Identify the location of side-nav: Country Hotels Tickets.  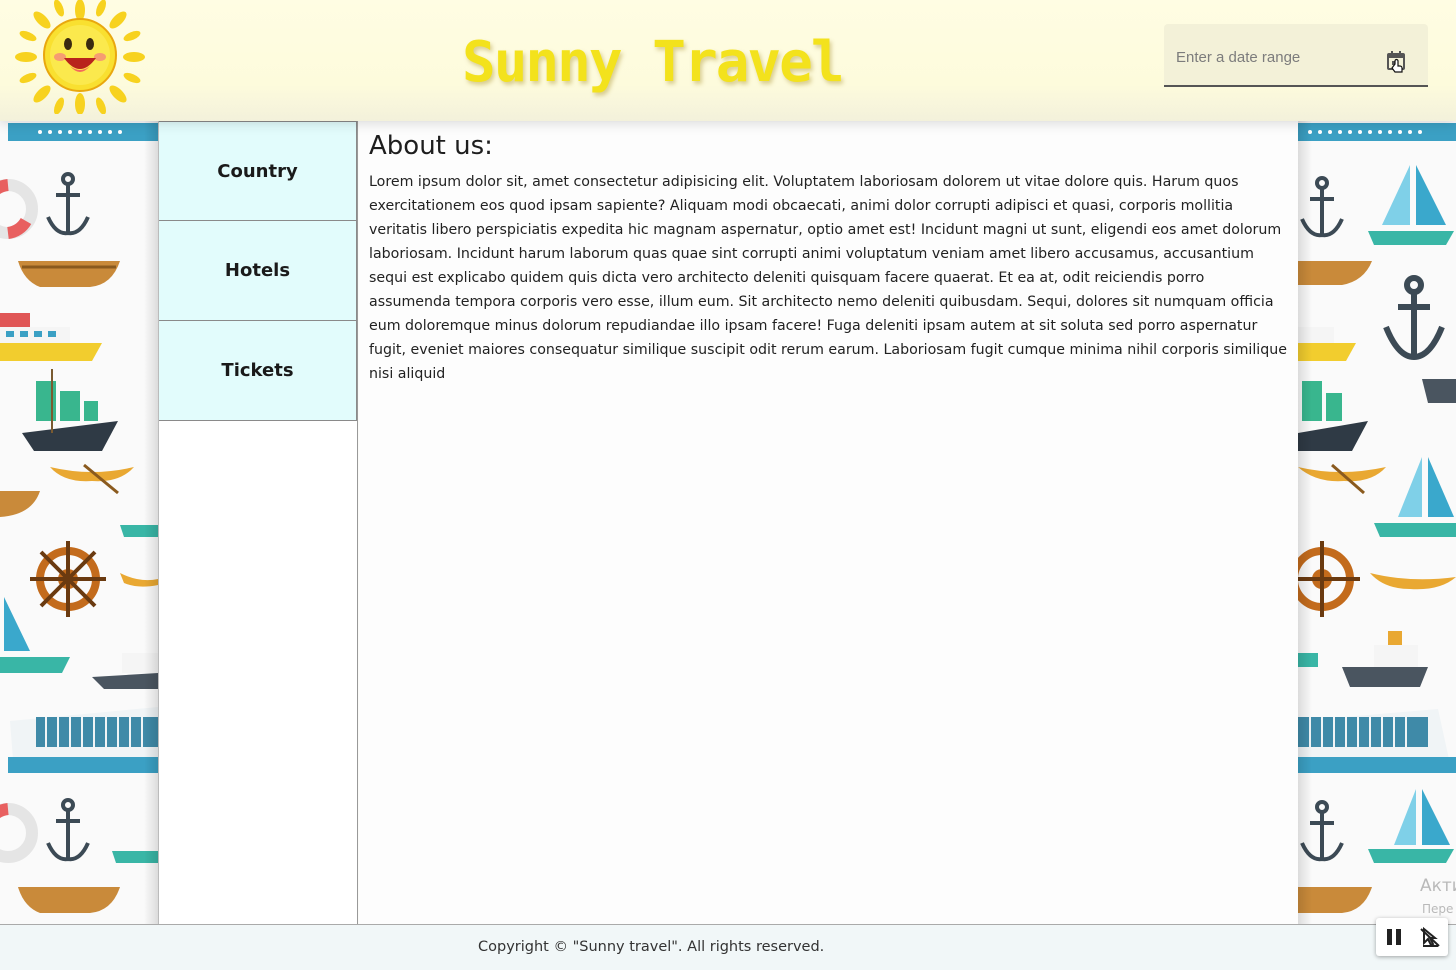
(258, 522).